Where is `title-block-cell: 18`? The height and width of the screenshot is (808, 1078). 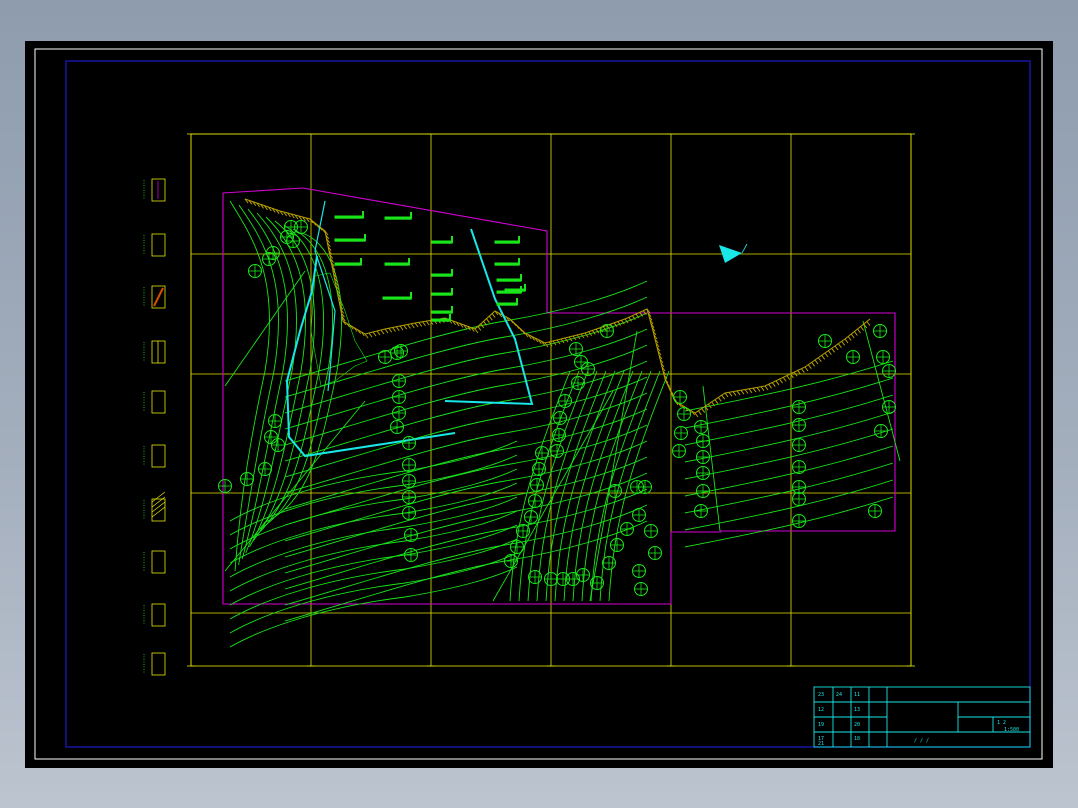 title-block-cell: 18 is located at coordinates (857, 739).